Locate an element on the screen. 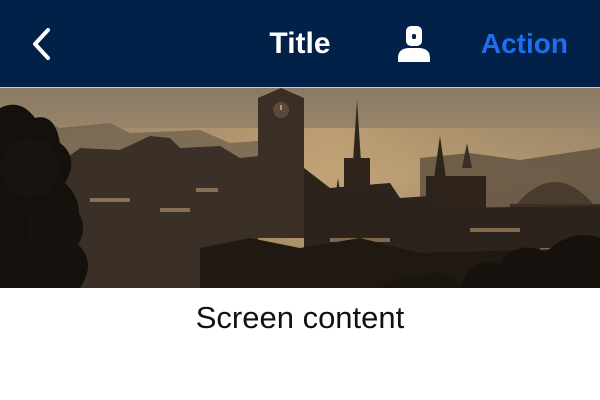 The height and width of the screenshot is (400, 600). chevron-left-icon is located at coordinates (41, 44).